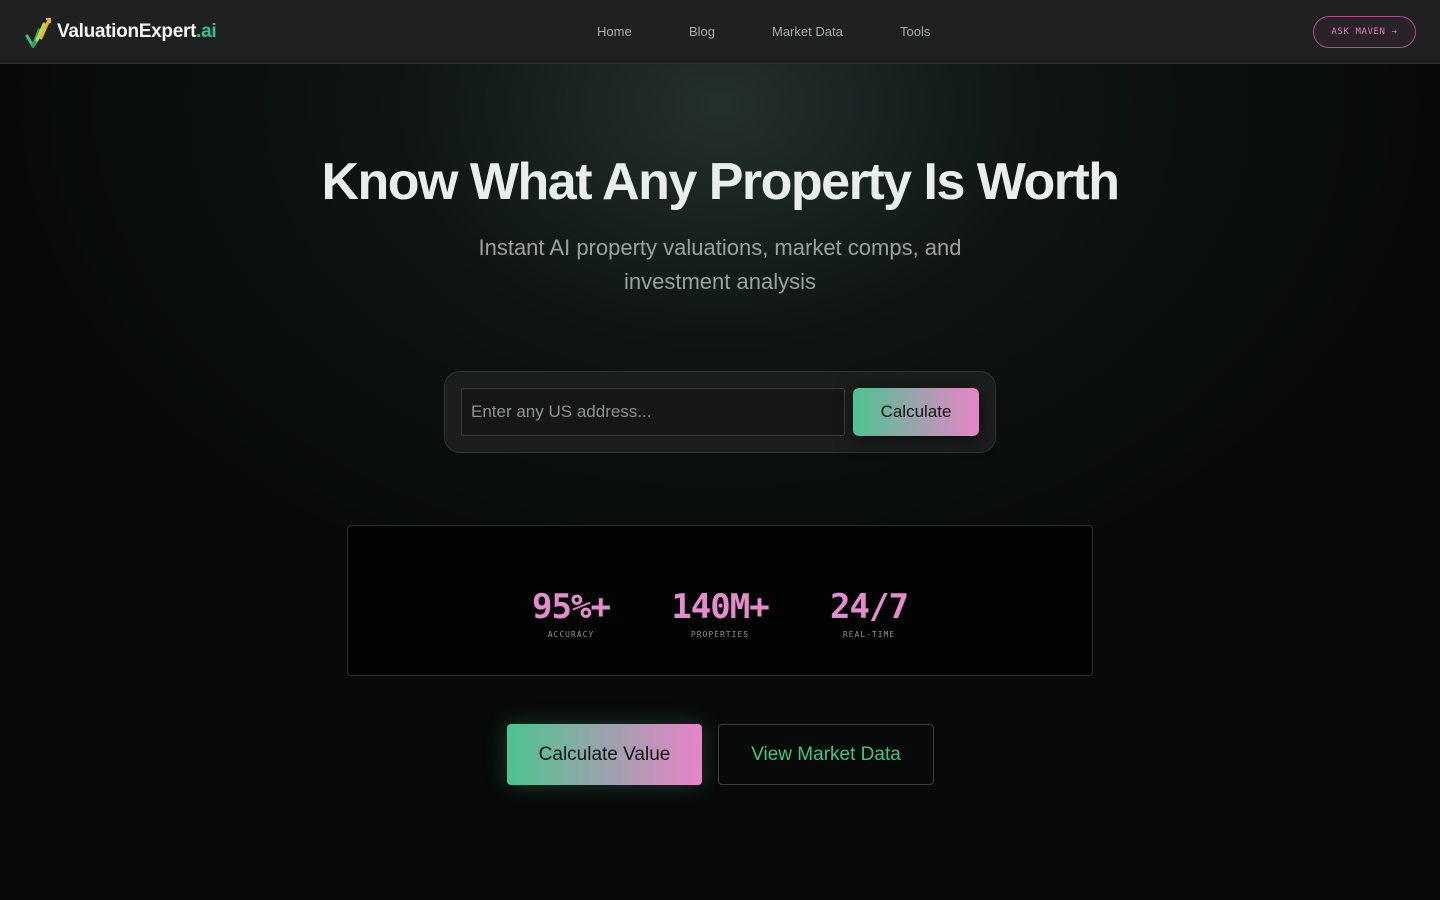 The height and width of the screenshot is (900, 1440). What do you see at coordinates (604, 754) in the screenshot?
I see `calculate-value-button: Calculate Value` at bounding box center [604, 754].